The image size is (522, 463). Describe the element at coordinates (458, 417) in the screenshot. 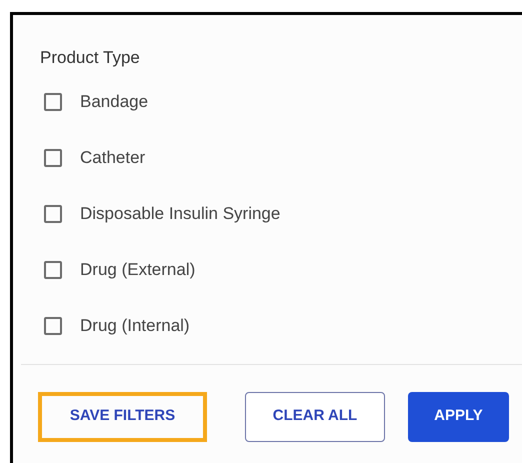

I see `button: APPLY` at that location.